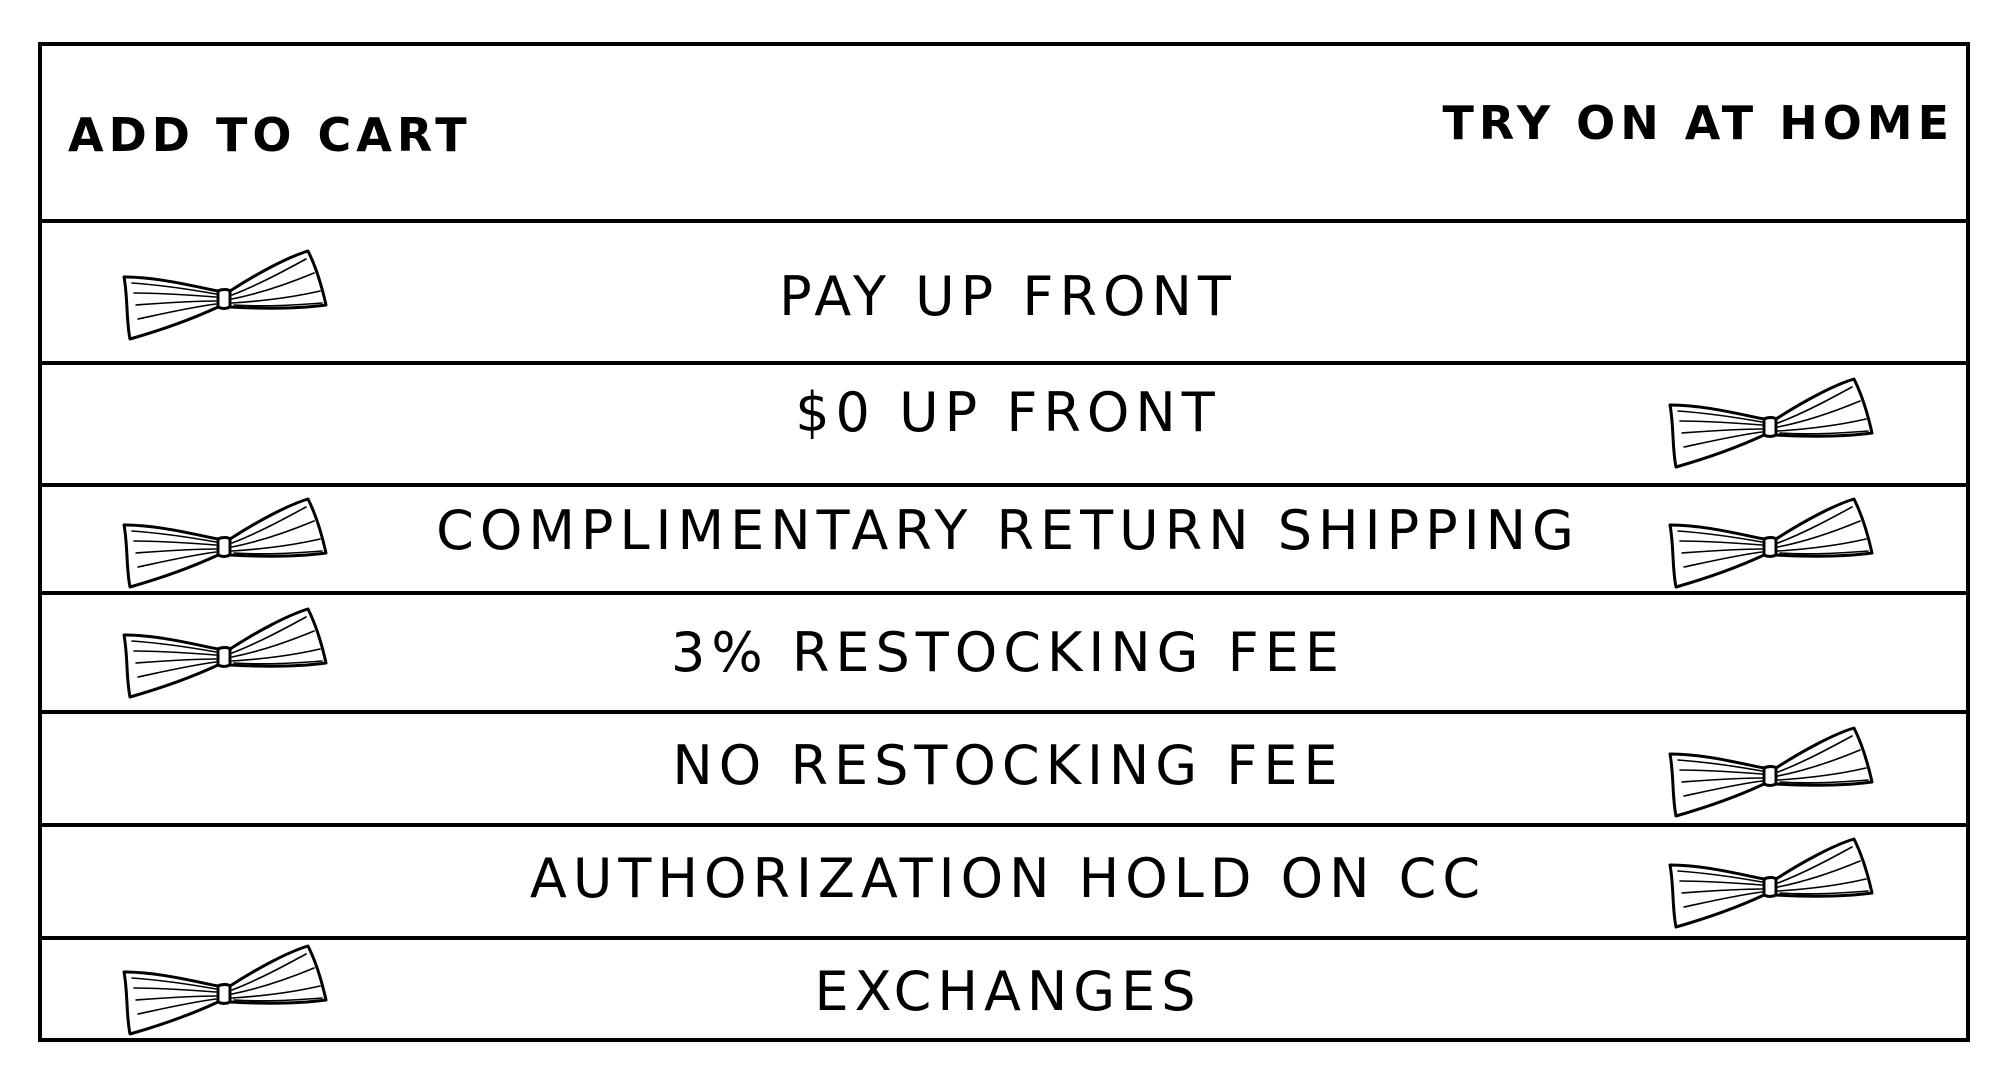 The image size is (2000, 1075). What do you see at coordinates (1698, 123) in the screenshot?
I see `try-on-at-home-column-heading: TRY ON AT HOME` at bounding box center [1698, 123].